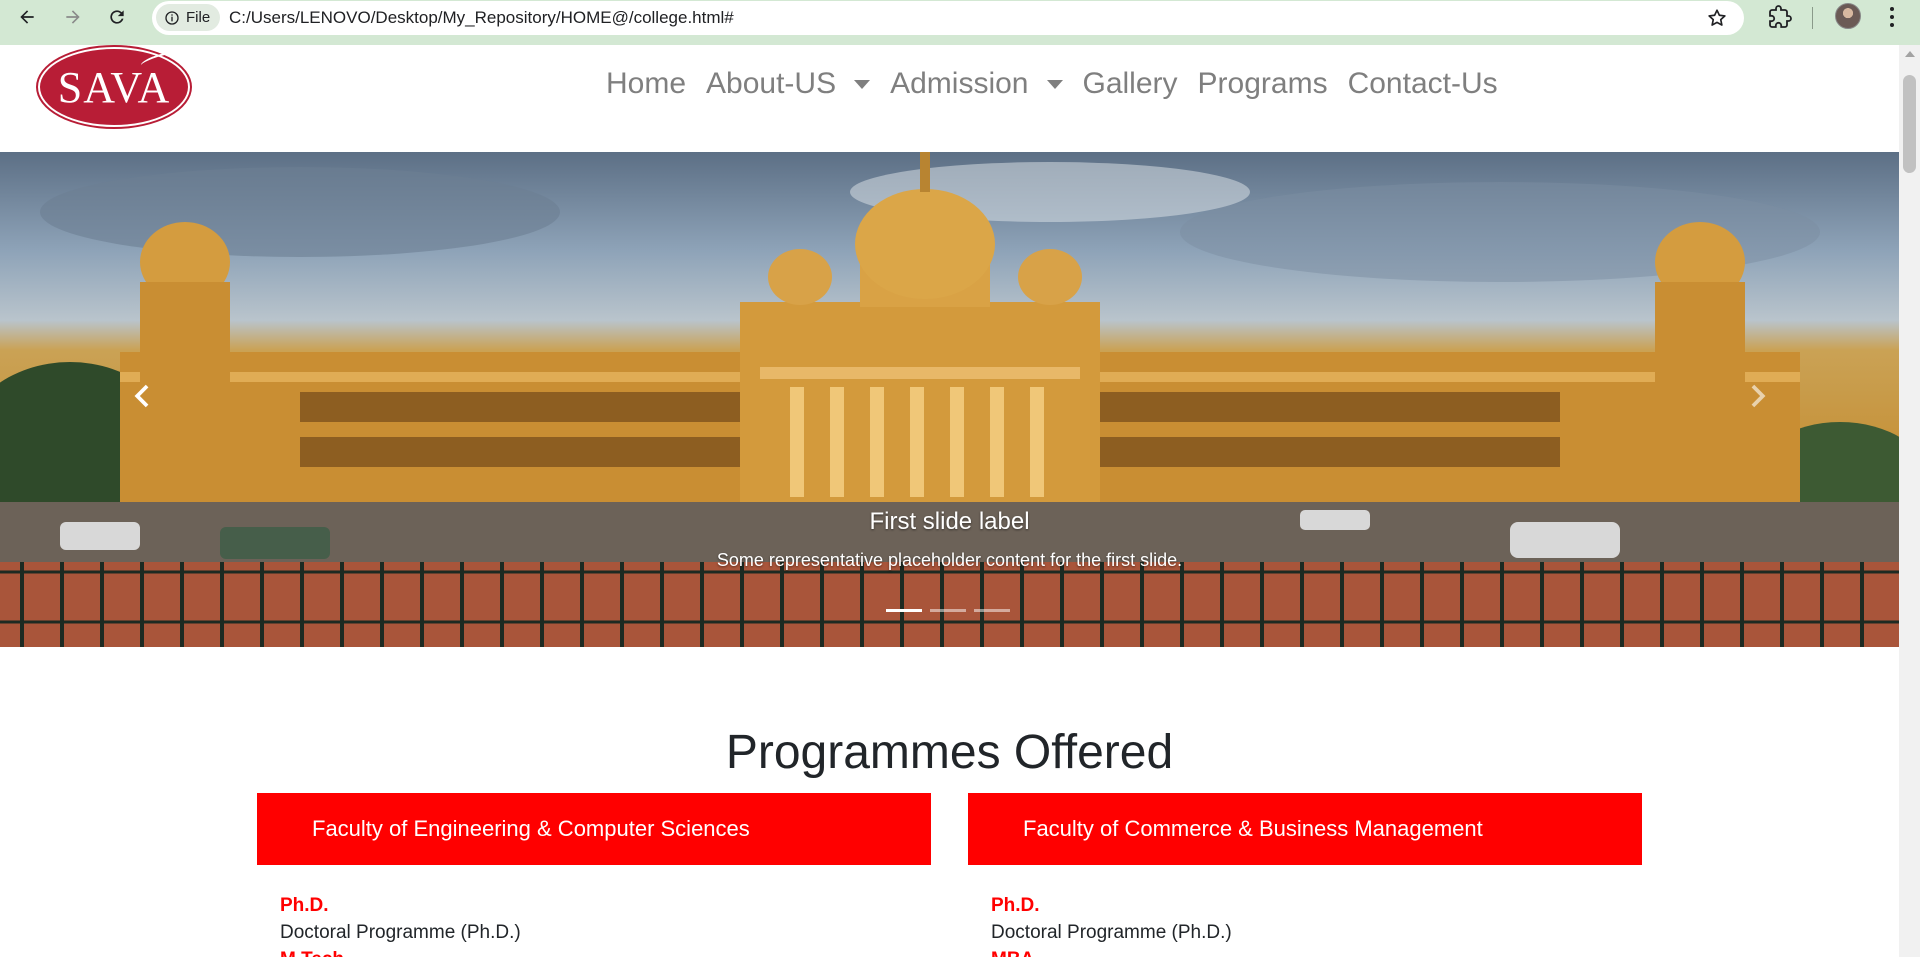  Describe the element at coordinates (771, 83) in the screenshot. I see `nav-about-us-label: About-US` at that location.